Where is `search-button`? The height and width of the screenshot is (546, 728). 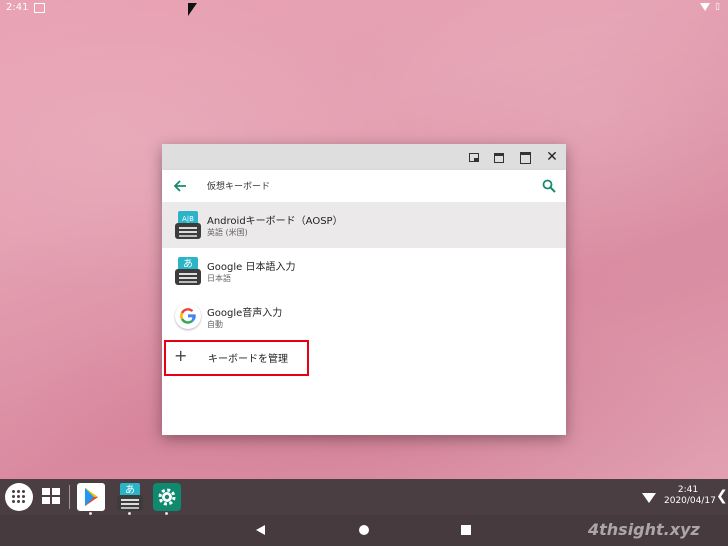 search-button is located at coordinates (549, 185).